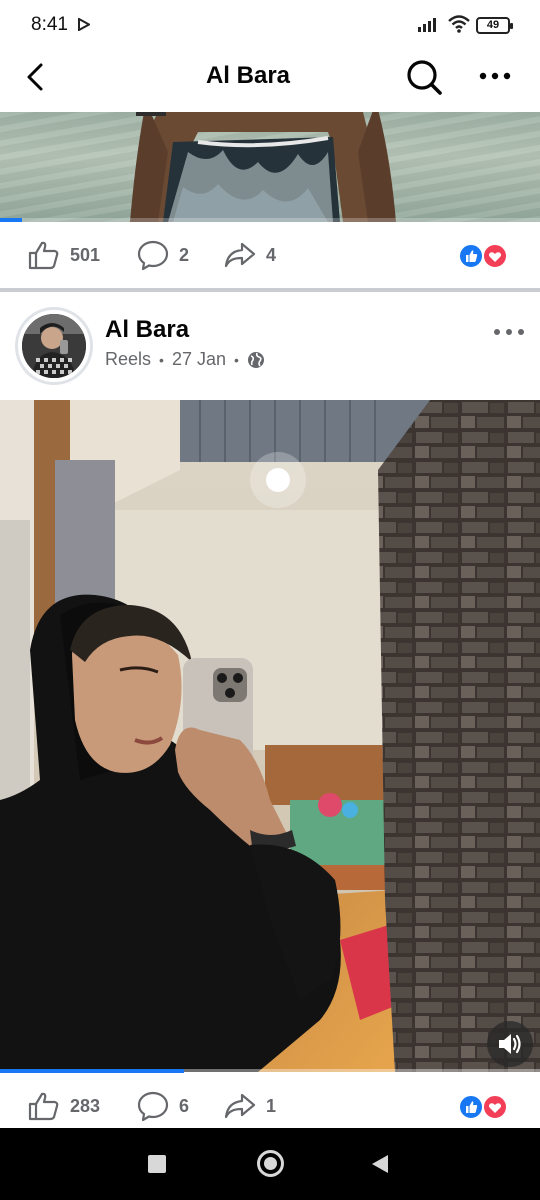 Image resolution: width=540 pixels, height=1200 pixels. Describe the element at coordinates (184, 254) in the screenshot. I see `comment-count: 2` at that location.